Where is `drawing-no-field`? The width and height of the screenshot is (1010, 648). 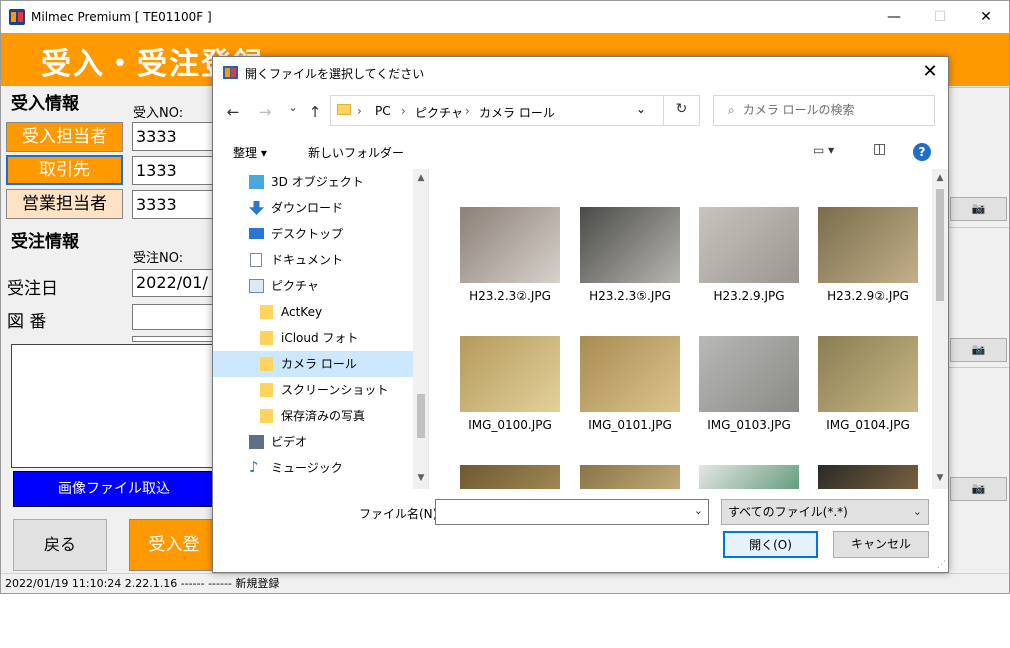 drawing-no-field is located at coordinates (173, 317).